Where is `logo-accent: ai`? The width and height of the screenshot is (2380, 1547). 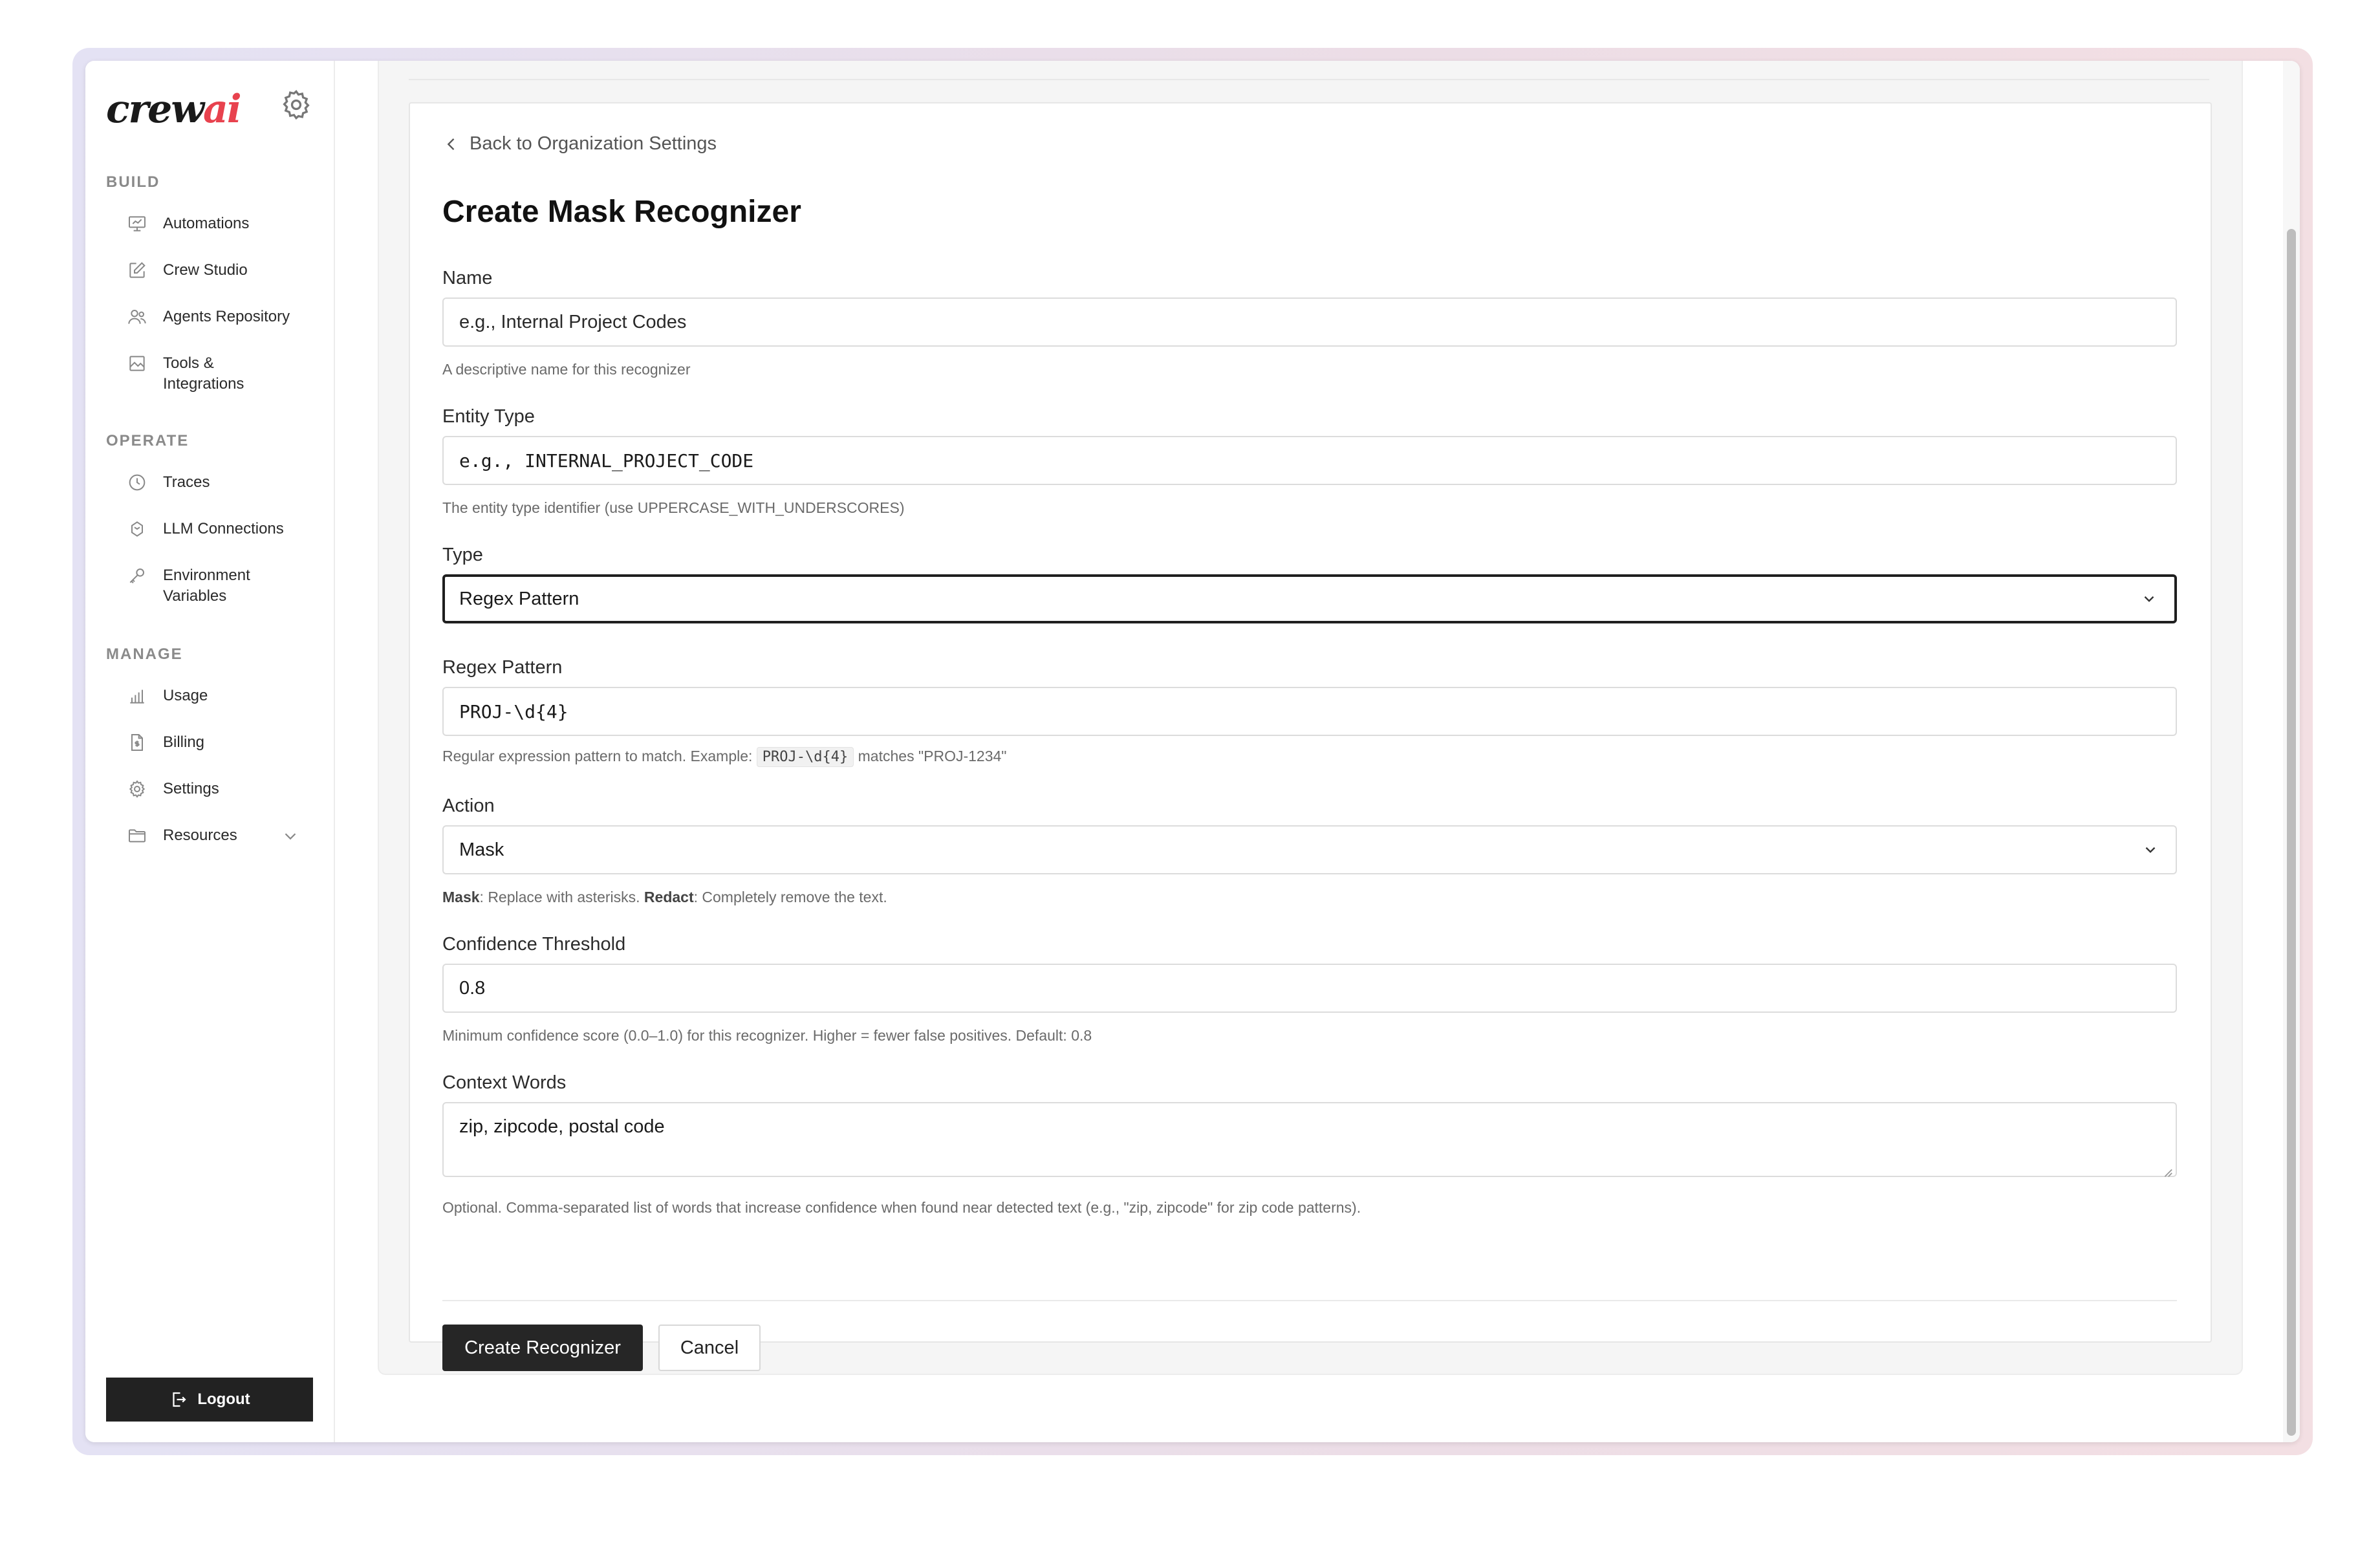 logo-accent: ai is located at coordinates (222, 109).